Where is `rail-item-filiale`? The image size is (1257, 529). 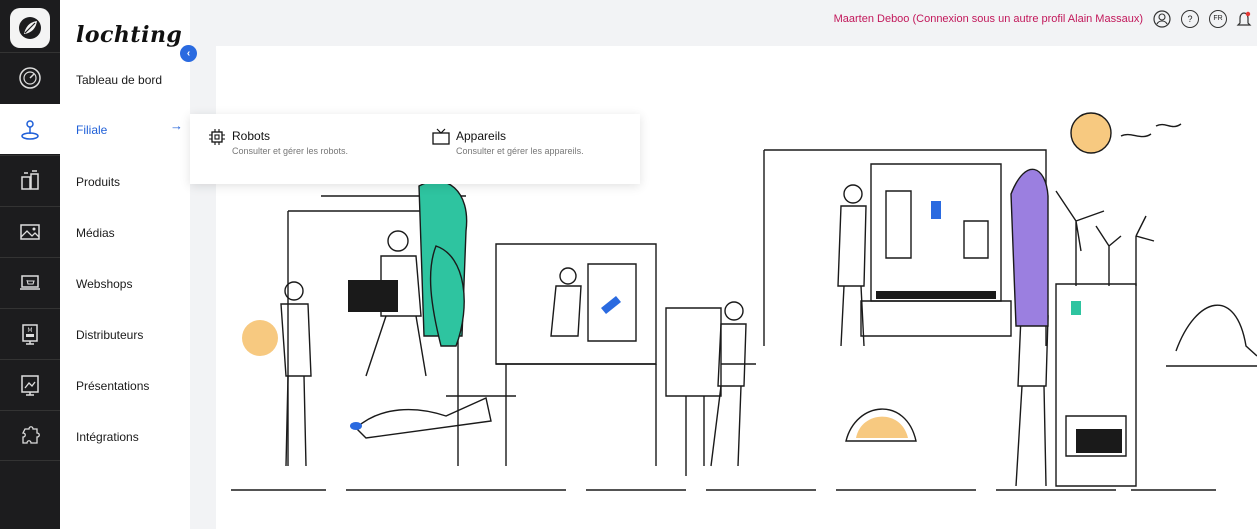
rail-item-filiale is located at coordinates (30, 129).